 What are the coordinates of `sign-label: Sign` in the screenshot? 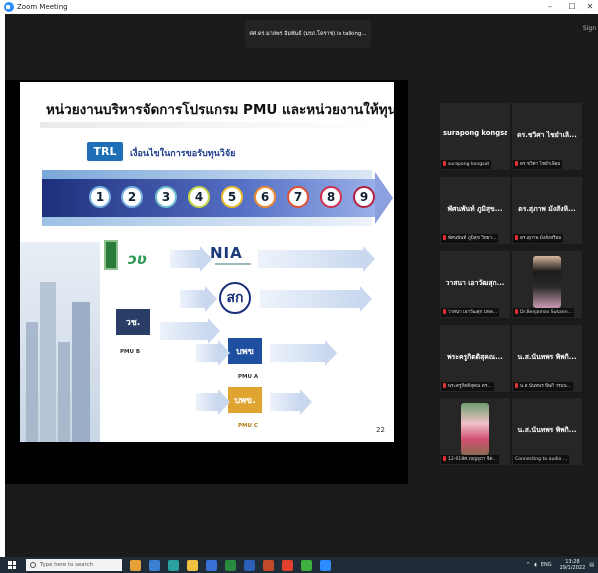 It's located at (589, 28).